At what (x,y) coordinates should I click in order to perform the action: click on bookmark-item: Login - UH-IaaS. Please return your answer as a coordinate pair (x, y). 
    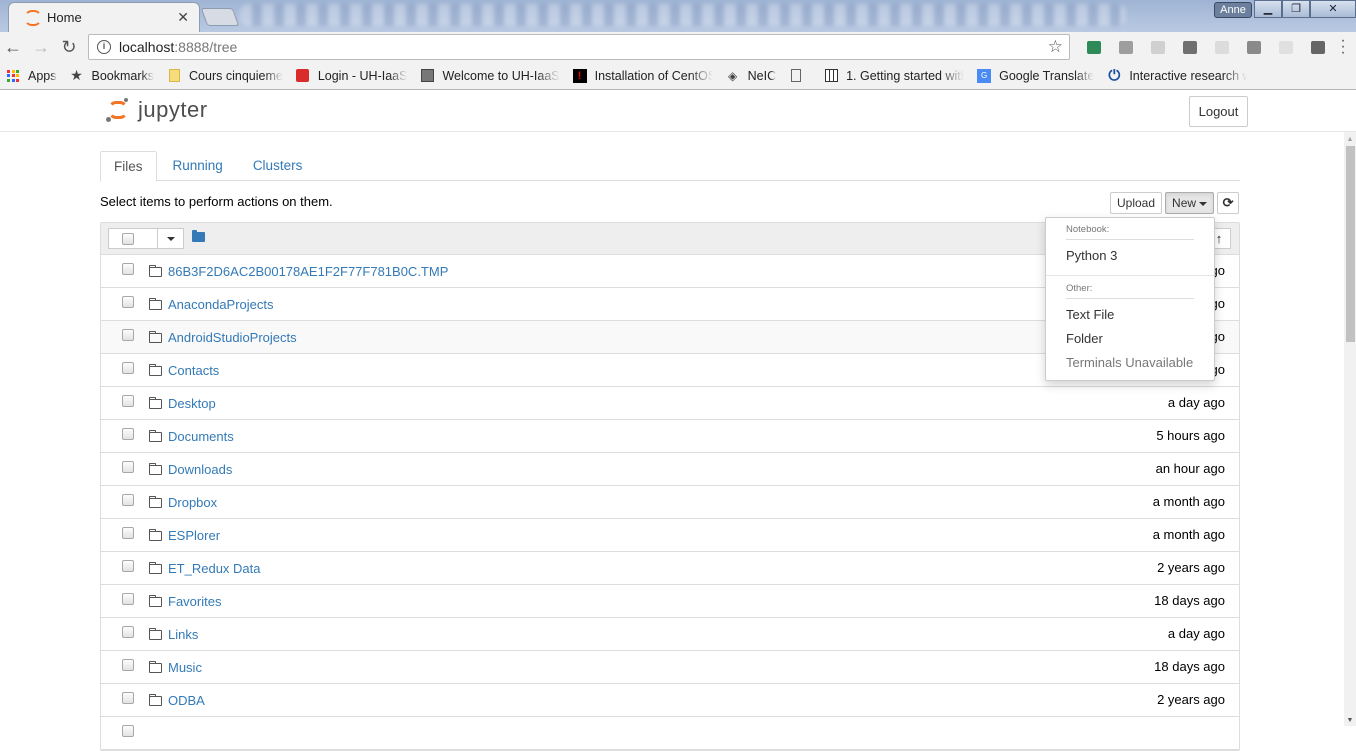
    Looking at the image, I should click on (352, 75).